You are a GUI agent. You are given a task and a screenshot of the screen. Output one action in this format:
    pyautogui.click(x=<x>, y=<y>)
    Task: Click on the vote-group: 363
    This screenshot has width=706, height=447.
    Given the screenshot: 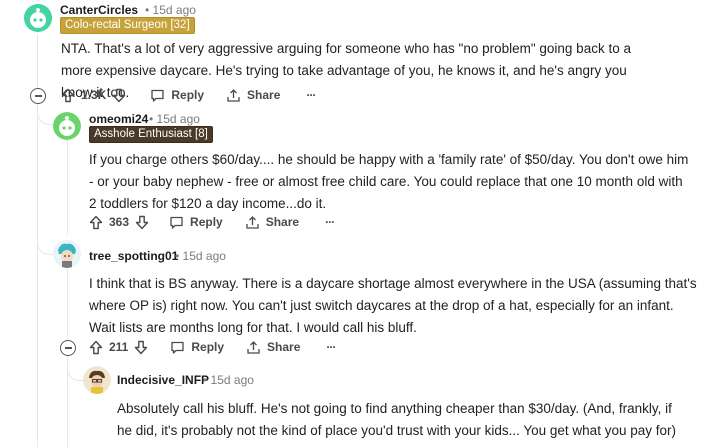 What is the action you would take?
    pyautogui.click(x=119, y=222)
    